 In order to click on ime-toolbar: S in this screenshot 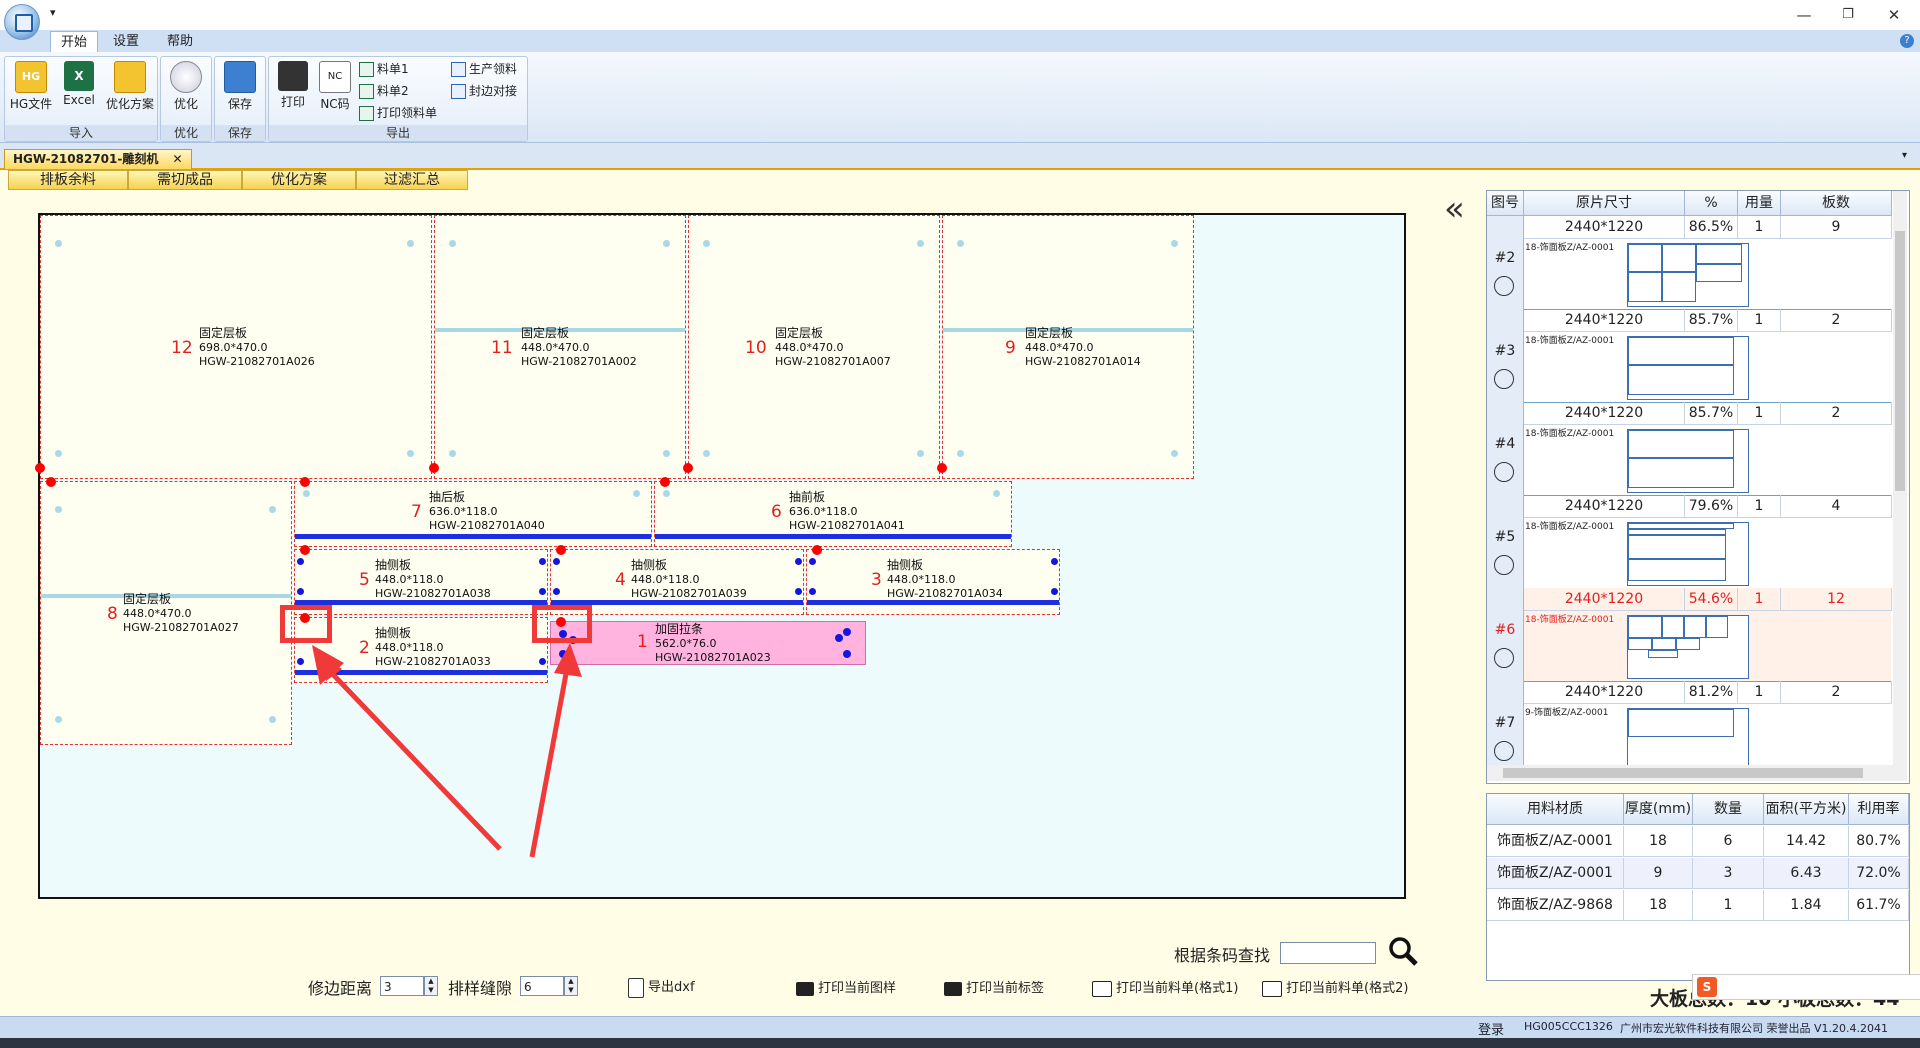, I will do `click(1806, 987)`.